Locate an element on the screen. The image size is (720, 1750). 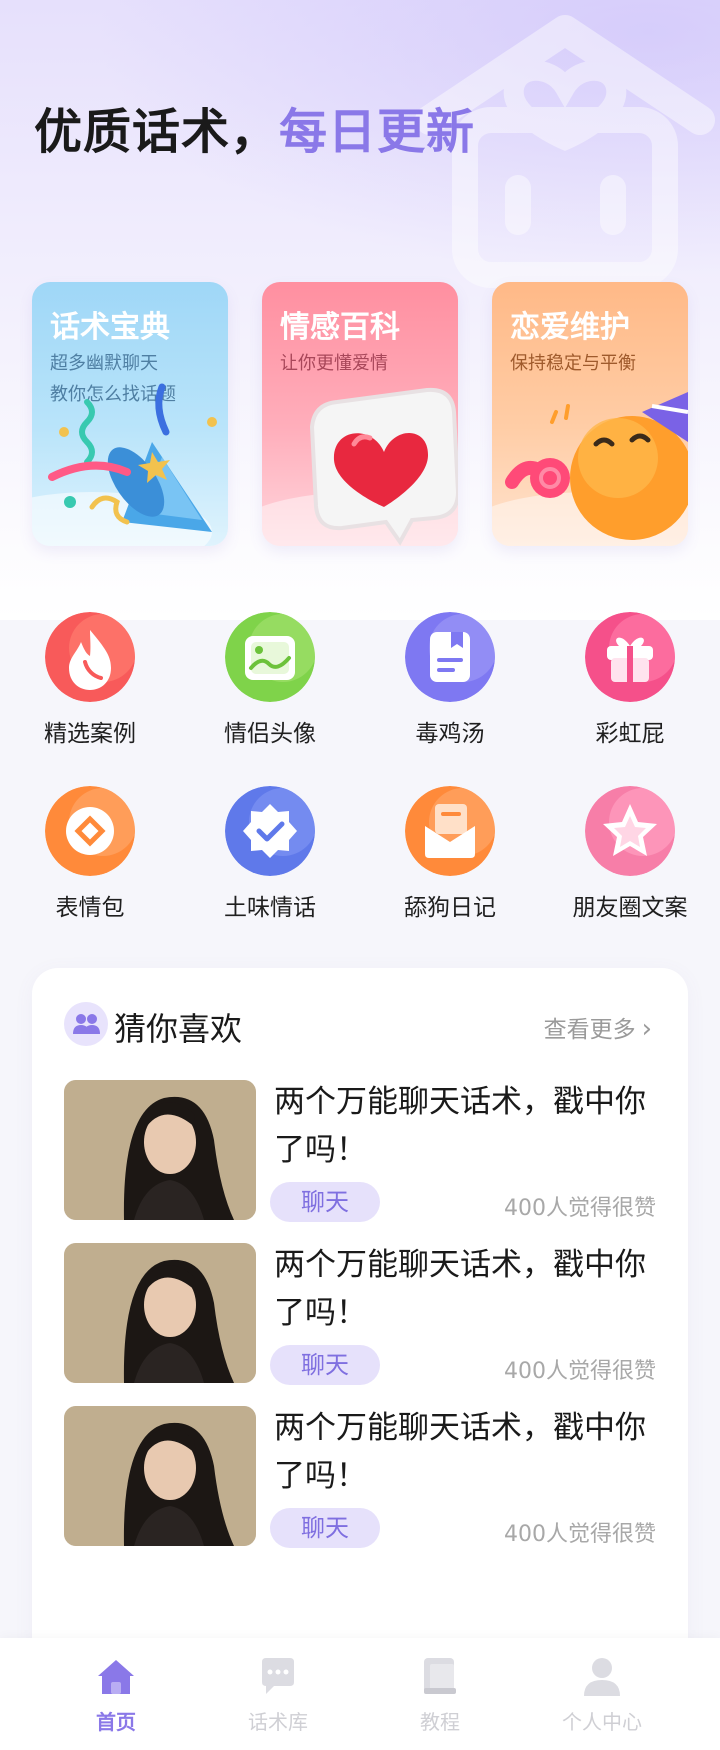
category-item-moments-copy: 朋友圈文案 is located at coordinates (630, 855).